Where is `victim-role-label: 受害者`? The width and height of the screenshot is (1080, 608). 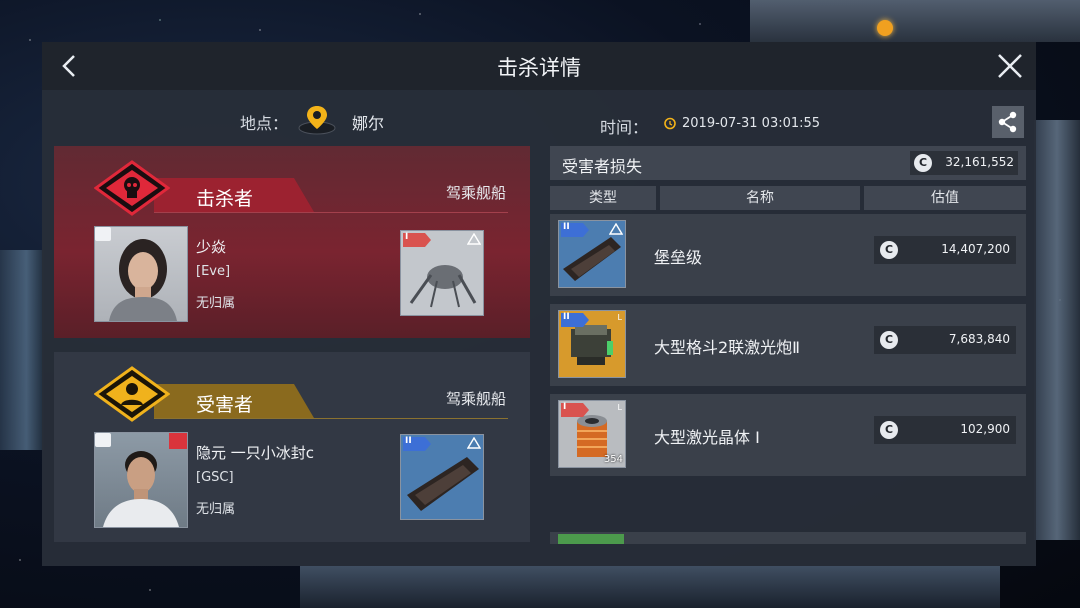
victim-role-label: 受害者 is located at coordinates (225, 405).